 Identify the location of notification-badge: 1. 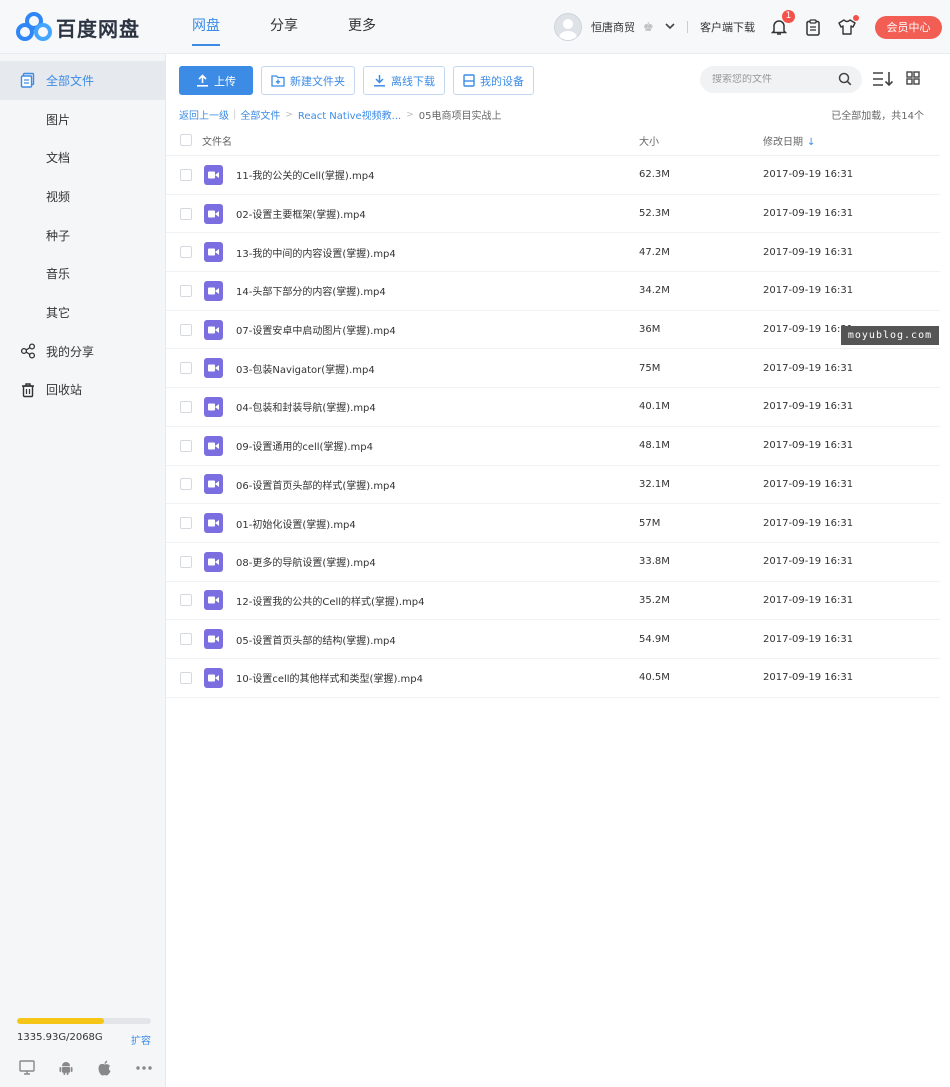
(788, 16).